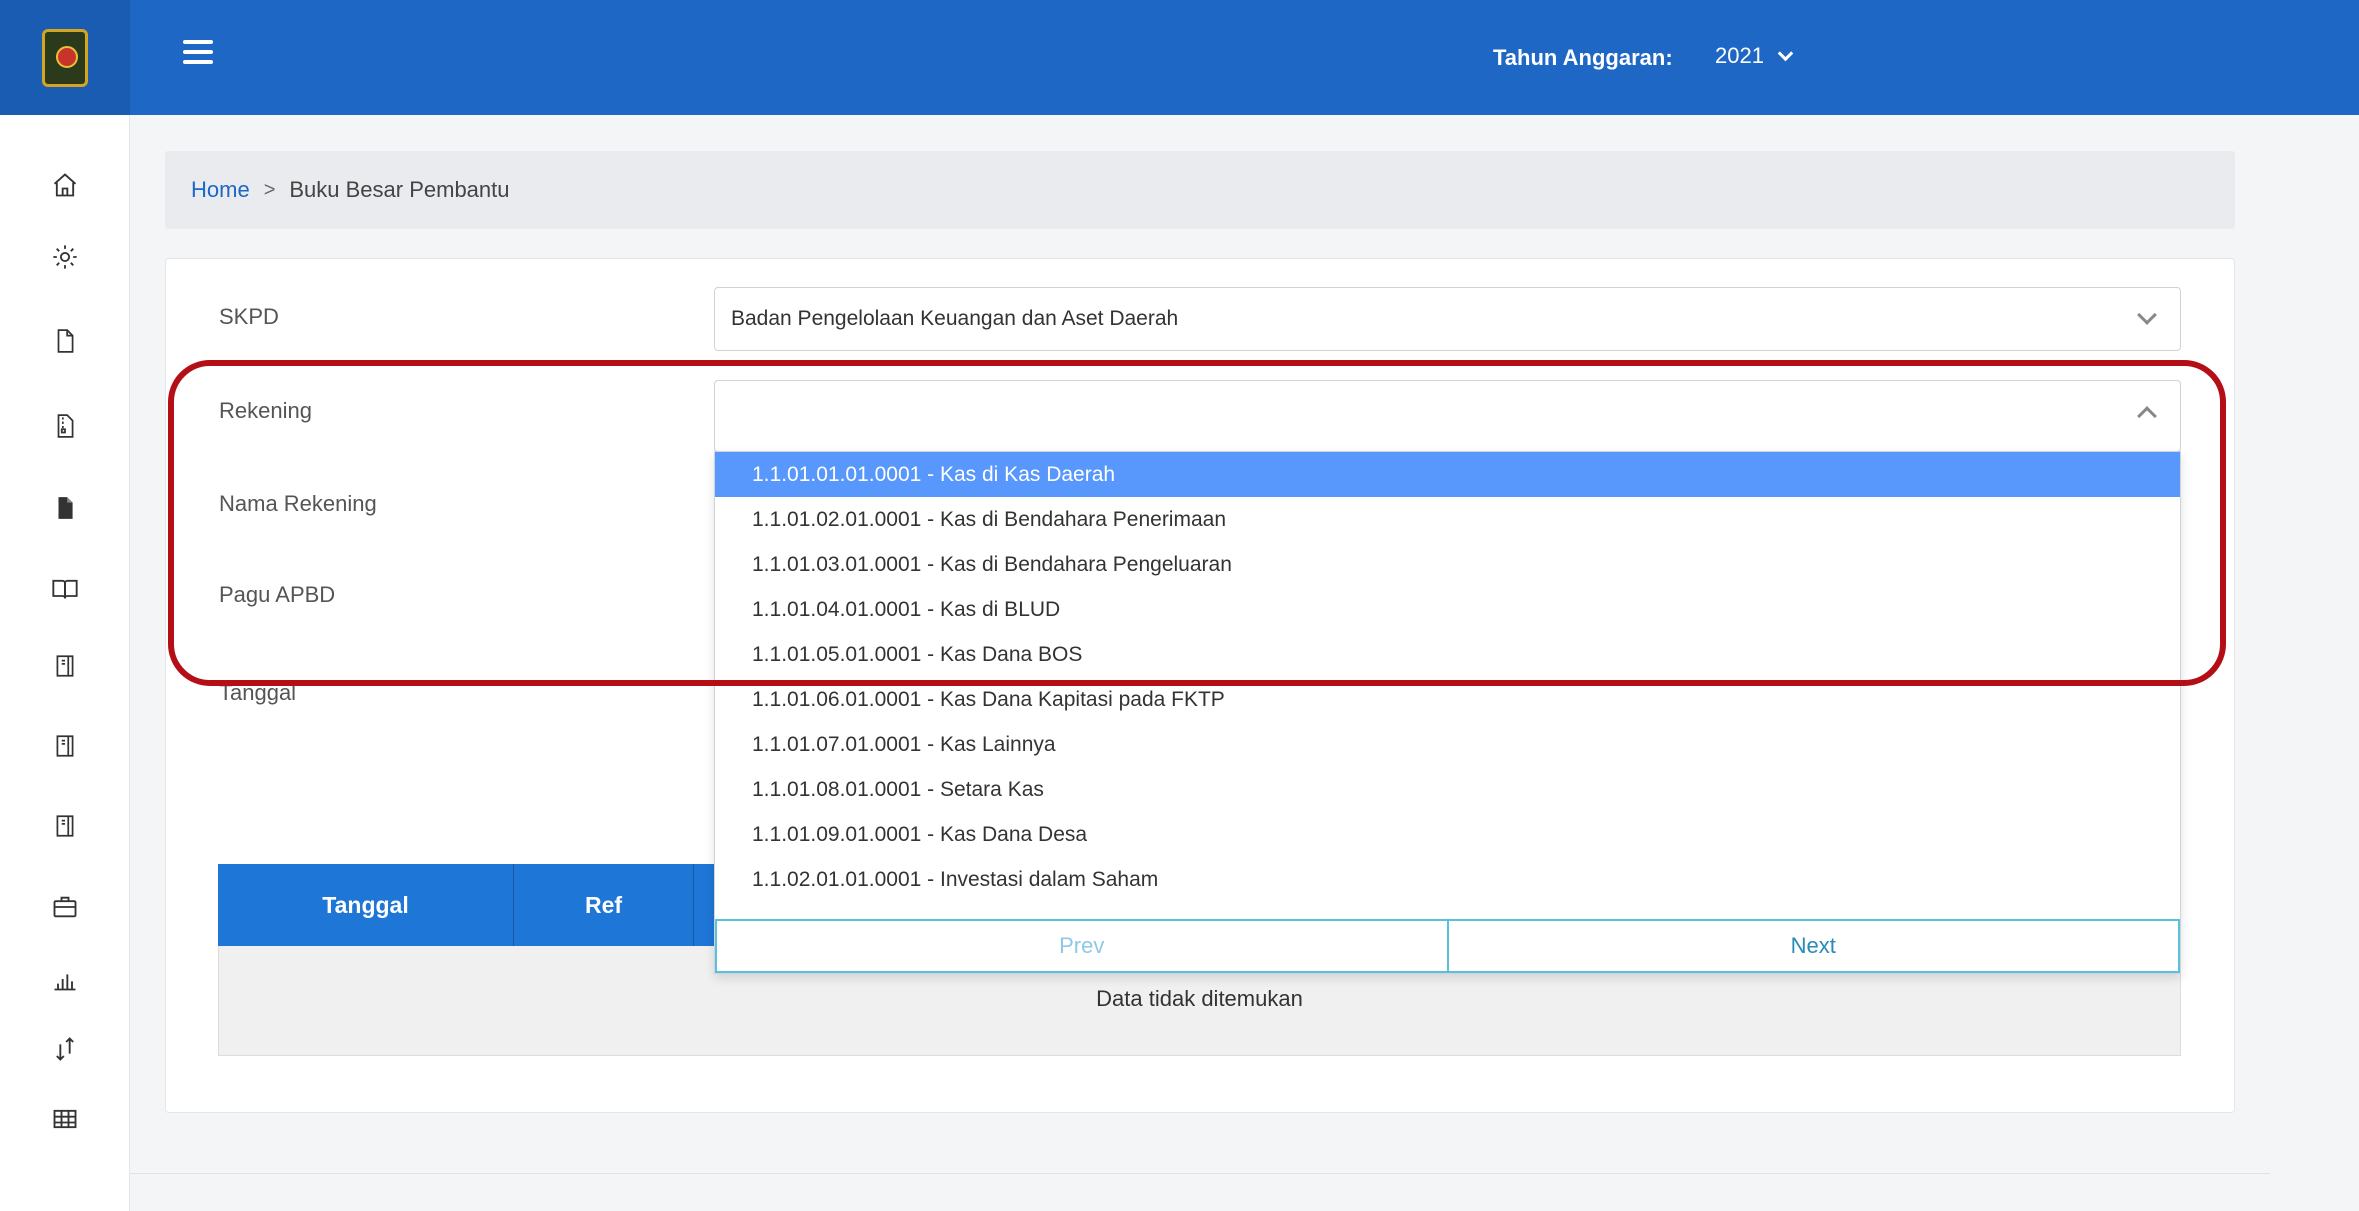  Describe the element at coordinates (1447, 609) in the screenshot. I see `dropdown-option: 1.1.01.04.01.0001 - Kas di BLUD` at that location.